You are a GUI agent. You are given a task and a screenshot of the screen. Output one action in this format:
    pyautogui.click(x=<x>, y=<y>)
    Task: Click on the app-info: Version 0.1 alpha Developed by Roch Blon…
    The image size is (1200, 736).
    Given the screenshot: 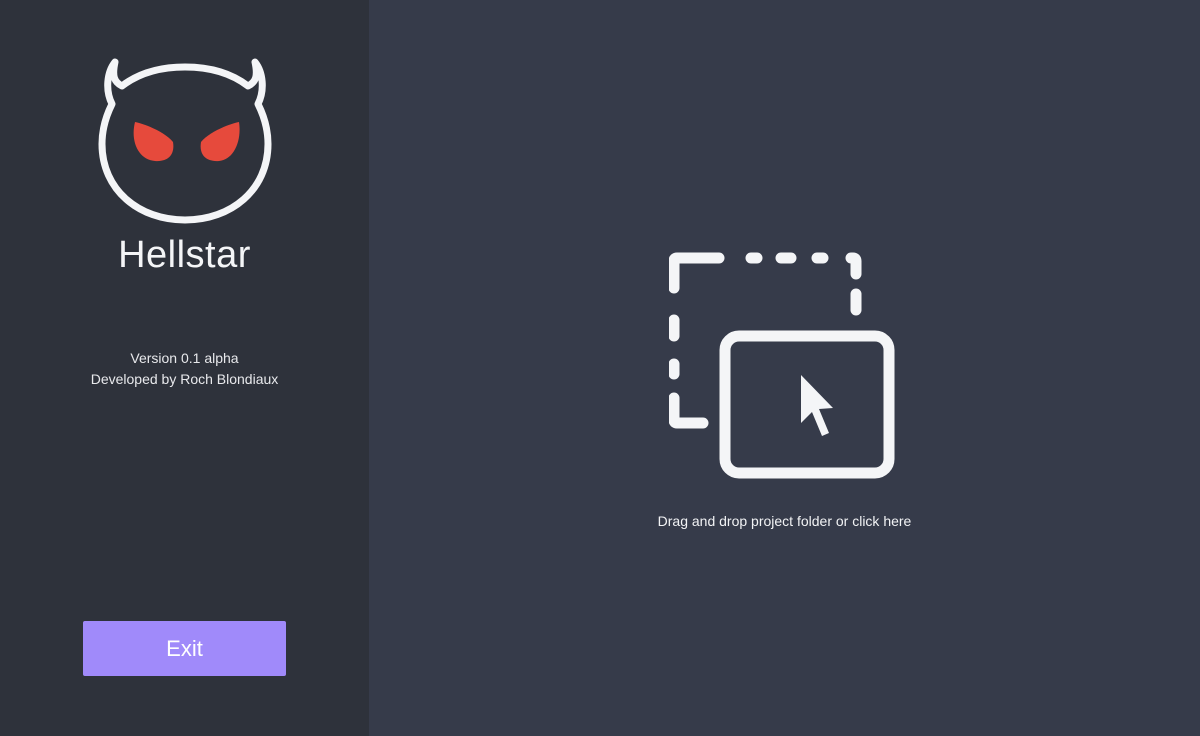 What is the action you would take?
    pyautogui.click(x=184, y=369)
    